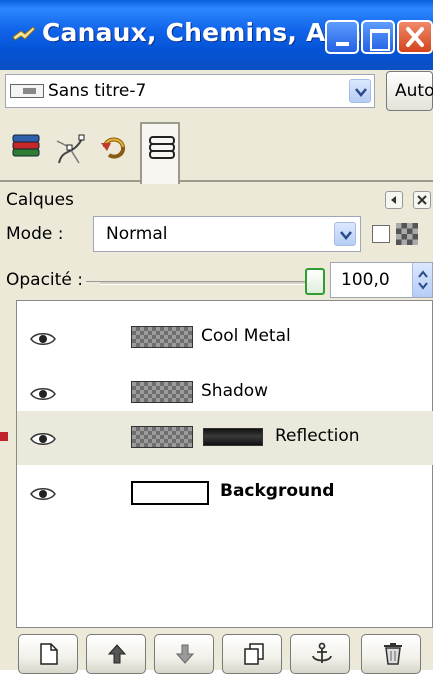 This screenshot has width=433, height=674. Describe the element at coordinates (315, 281) in the screenshot. I see `opacity-slider-handle` at that location.